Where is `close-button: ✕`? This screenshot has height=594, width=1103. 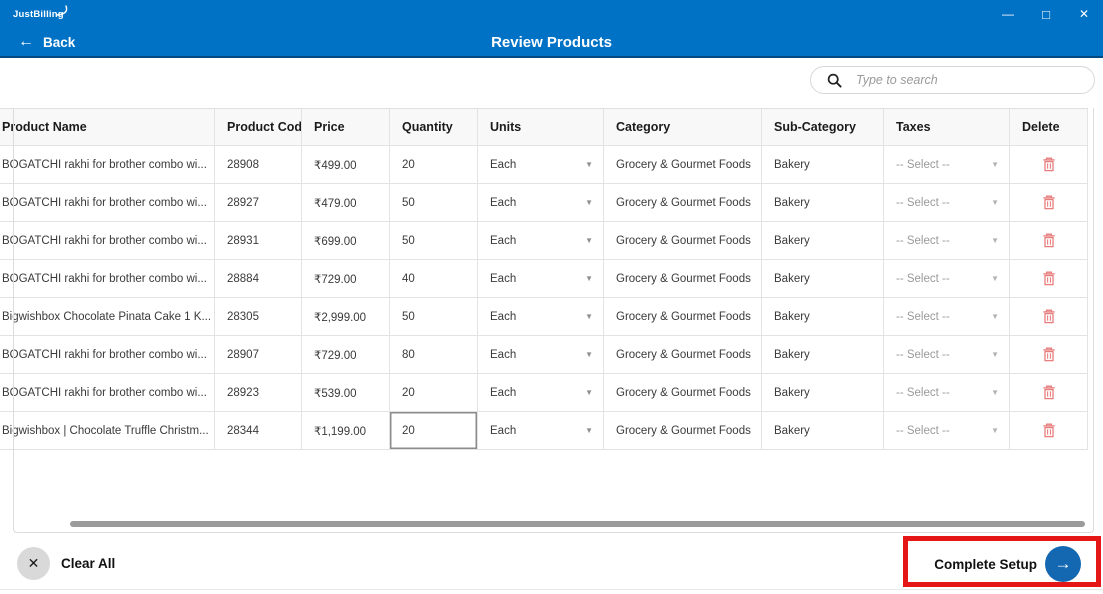
close-button: ✕ is located at coordinates (1084, 14).